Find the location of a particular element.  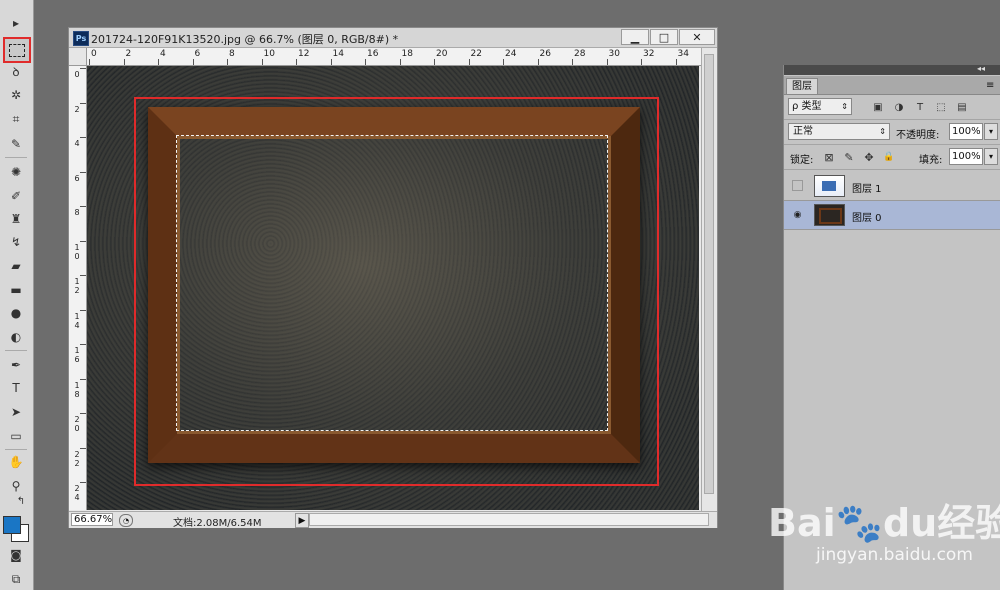

shape-tool-icon: ▭ is located at coordinates (16, 436).